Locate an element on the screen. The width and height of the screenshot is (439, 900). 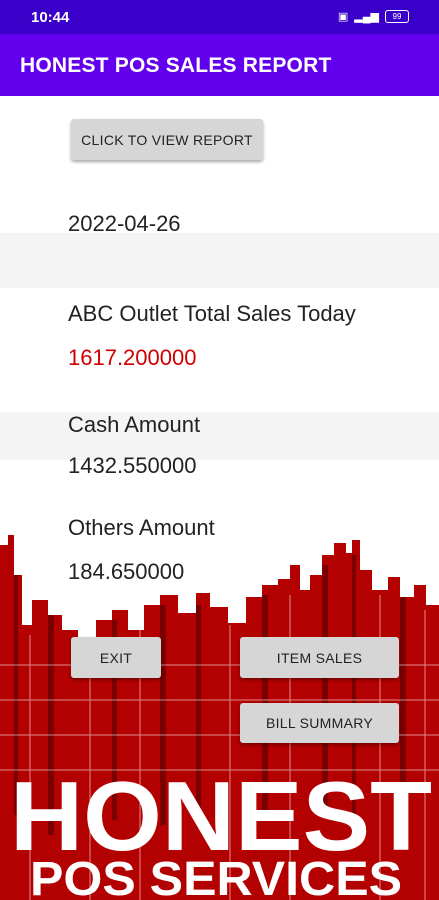
bill-summary-button: BILL SUMMARY is located at coordinates (319, 723).